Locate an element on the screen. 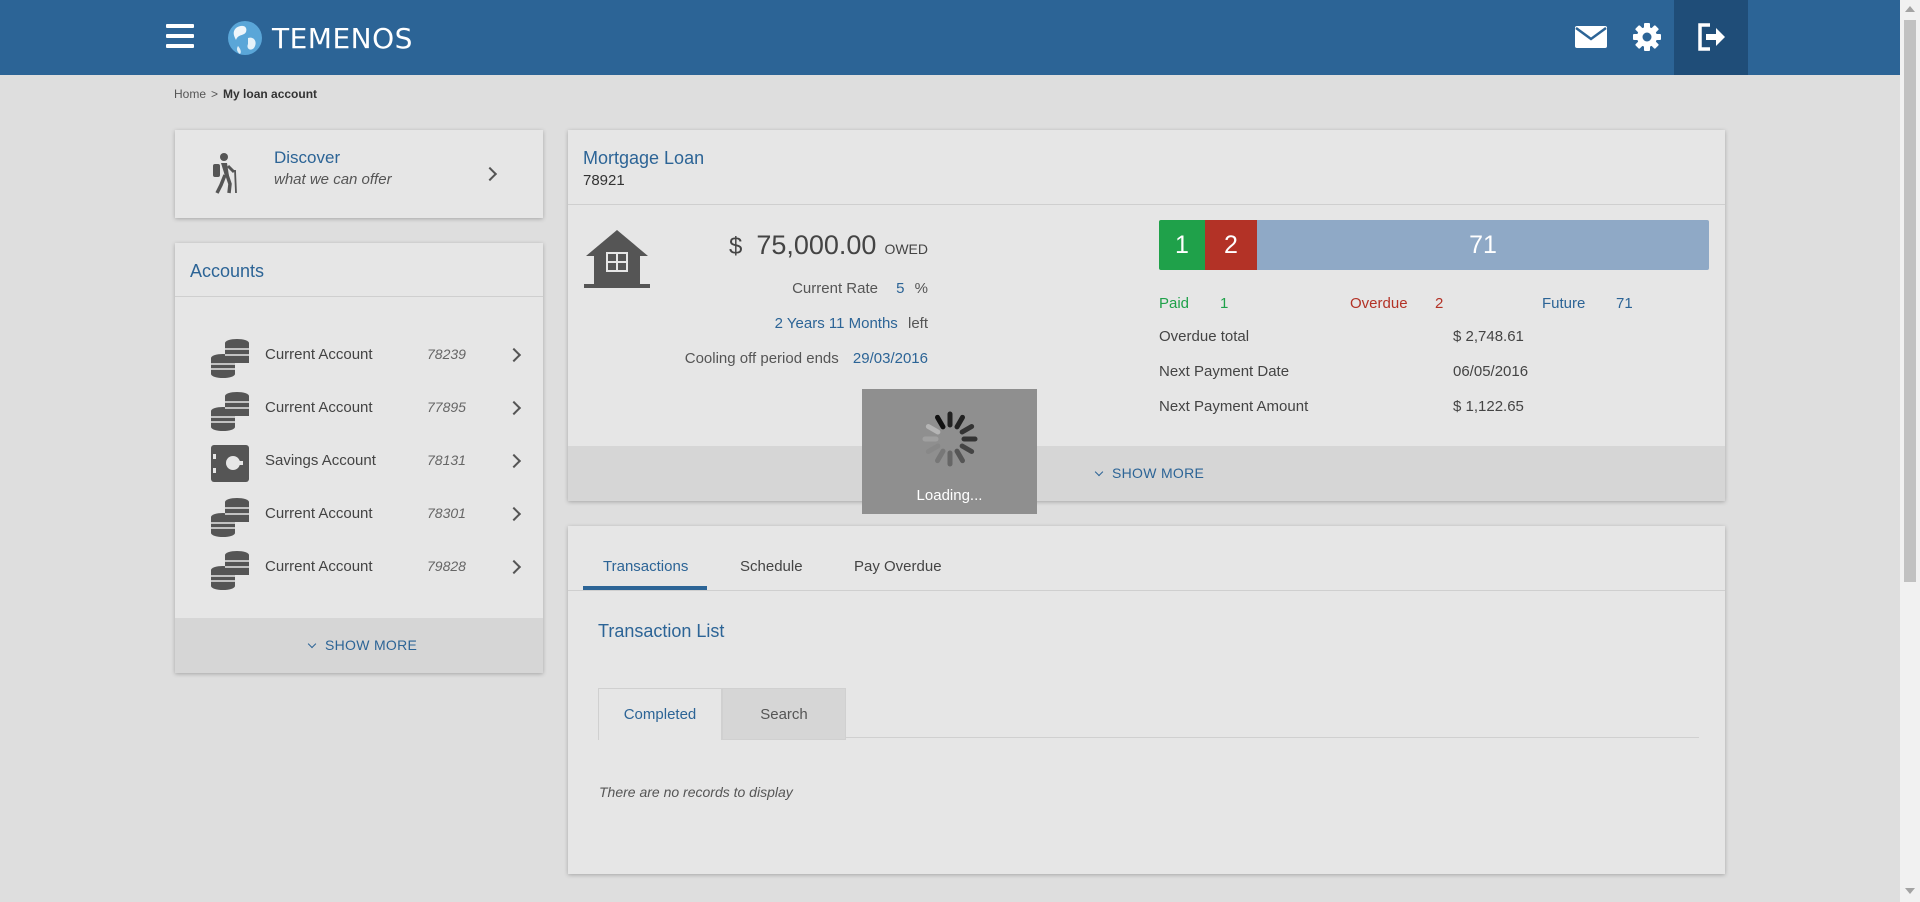  accounts-title: Accounts is located at coordinates (227, 271).